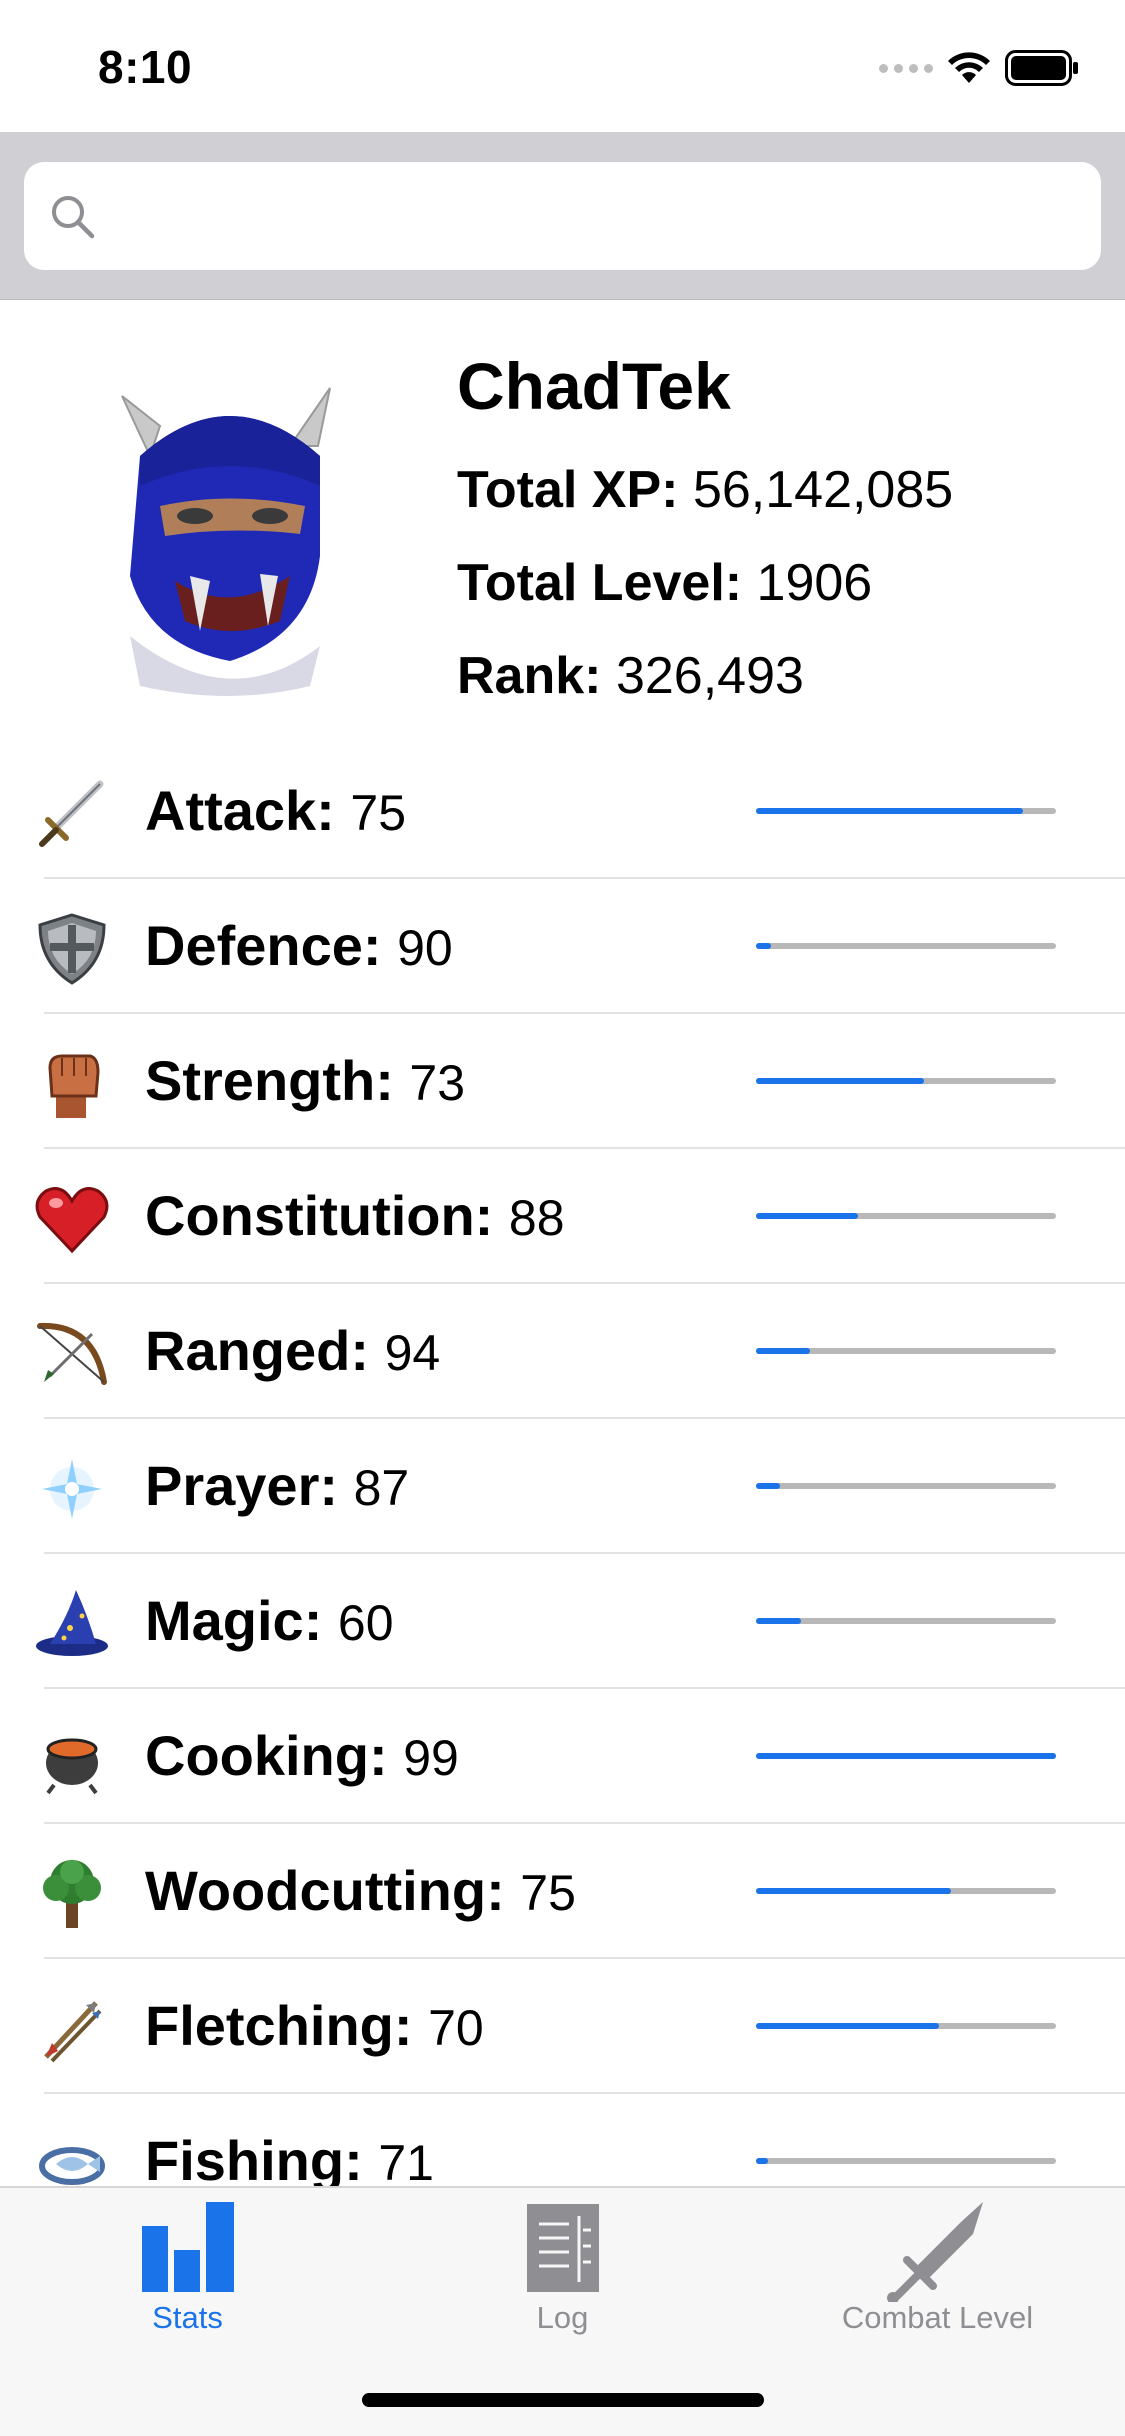 The height and width of the screenshot is (2436, 1125). I want to click on heart-icon, so click(72, 1220).